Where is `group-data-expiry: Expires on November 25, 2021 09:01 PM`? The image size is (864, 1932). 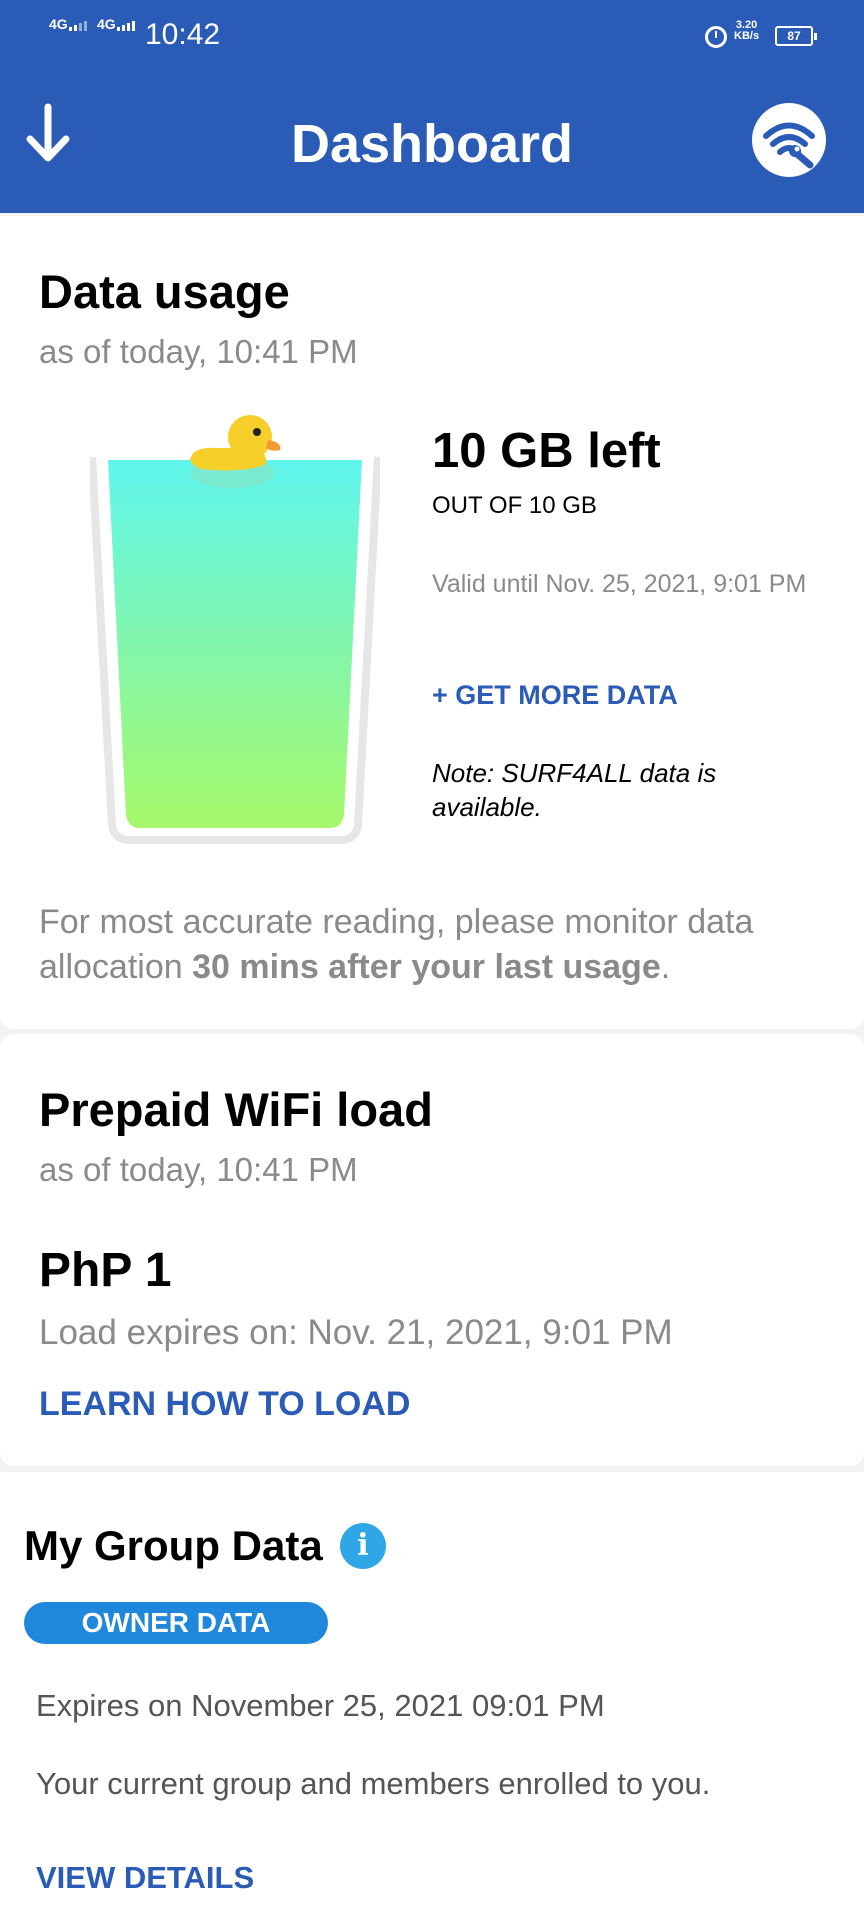
group-data-expiry: Expires on November 25, 2021 09:01 PM is located at coordinates (320, 1705).